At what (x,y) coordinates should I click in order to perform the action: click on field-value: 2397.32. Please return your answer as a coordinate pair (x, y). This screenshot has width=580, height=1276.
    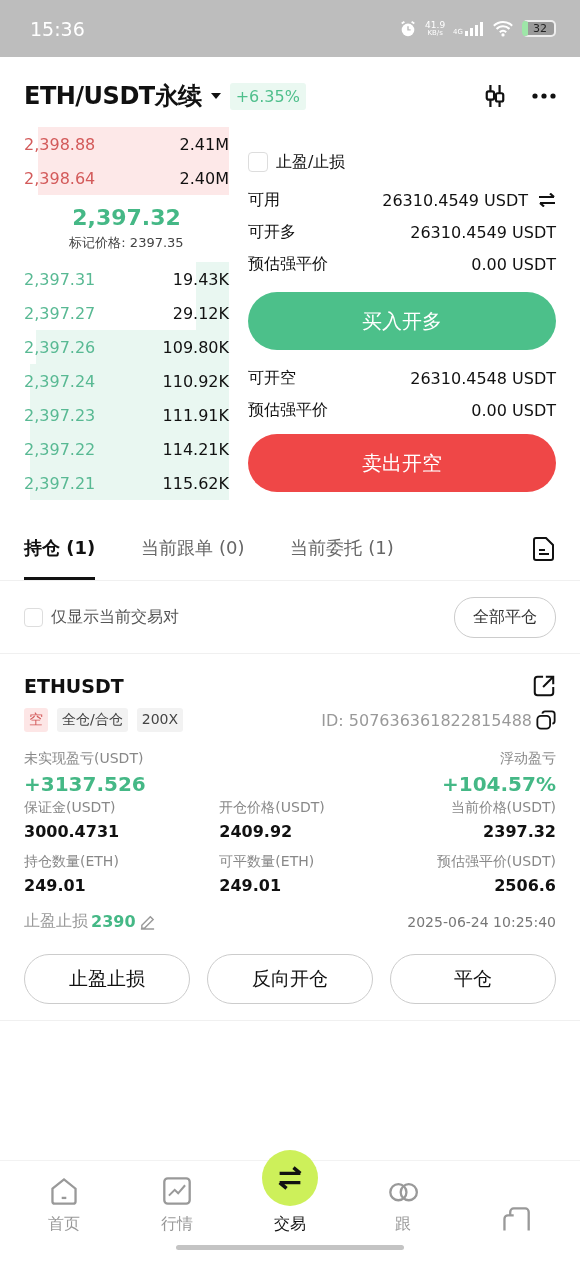
    Looking at the image, I should click on (519, 831).